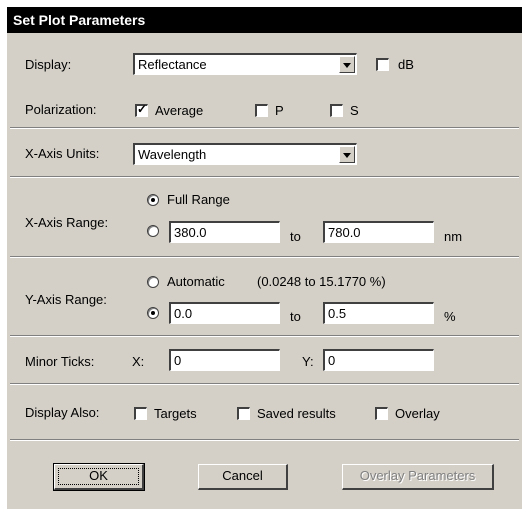 This screenshot has width=526, height=512. Describe the element at coordinates (336, 110) in the screenshot. I see `s-checkbox` at that location.